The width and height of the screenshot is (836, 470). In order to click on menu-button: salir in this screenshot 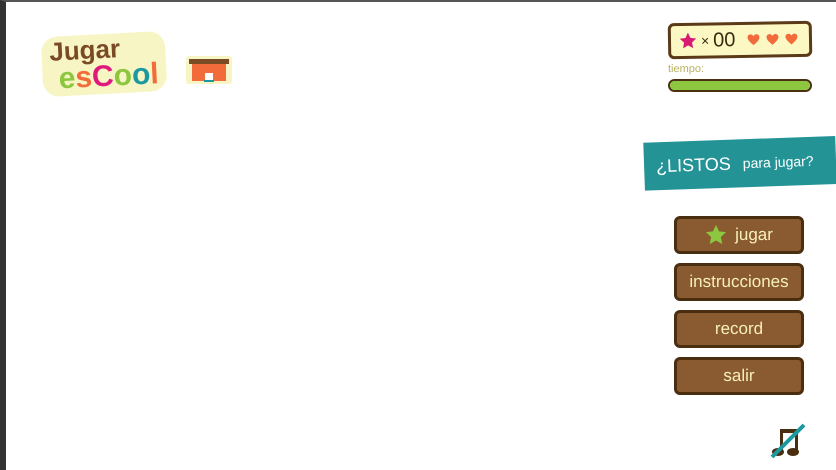, I will do `click(739, 376)`.